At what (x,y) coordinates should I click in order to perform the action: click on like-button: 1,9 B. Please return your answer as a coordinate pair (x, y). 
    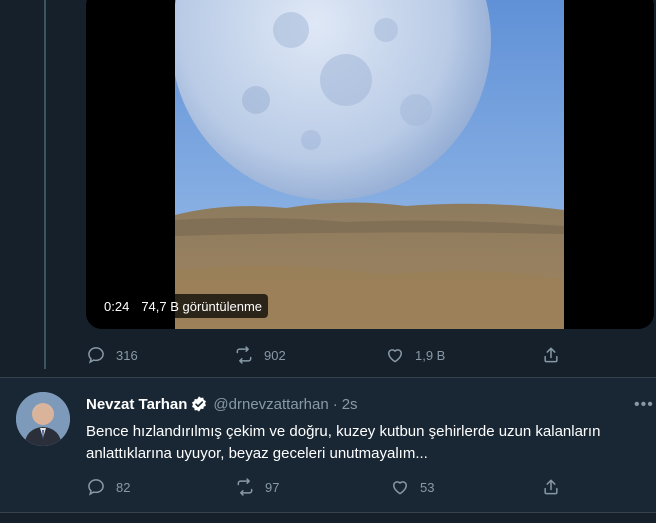
    Looking at the image, I should click on (415, 355).